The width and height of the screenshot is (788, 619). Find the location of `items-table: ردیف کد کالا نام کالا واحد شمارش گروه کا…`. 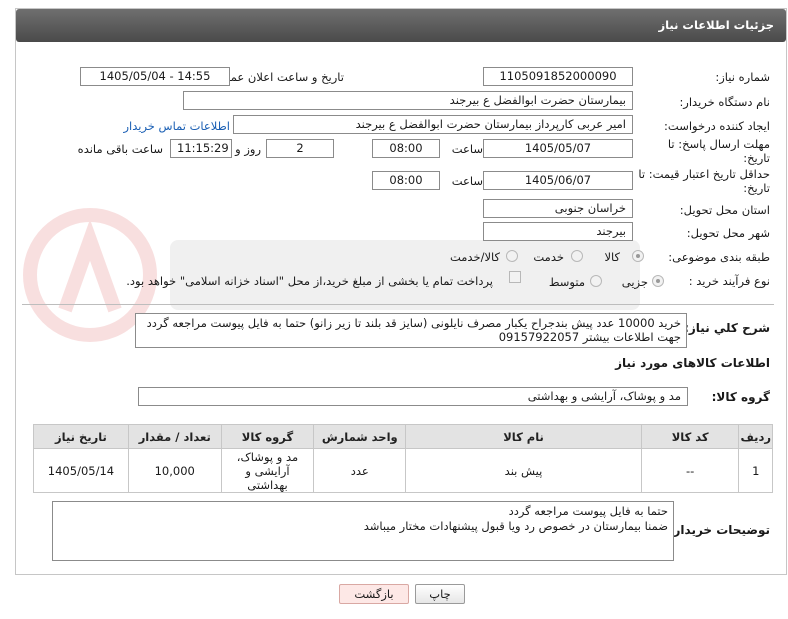

items-table: ردیف کد کالا نام کالا واحد شمارش گروه کا… is located at coordinates (403, 458).